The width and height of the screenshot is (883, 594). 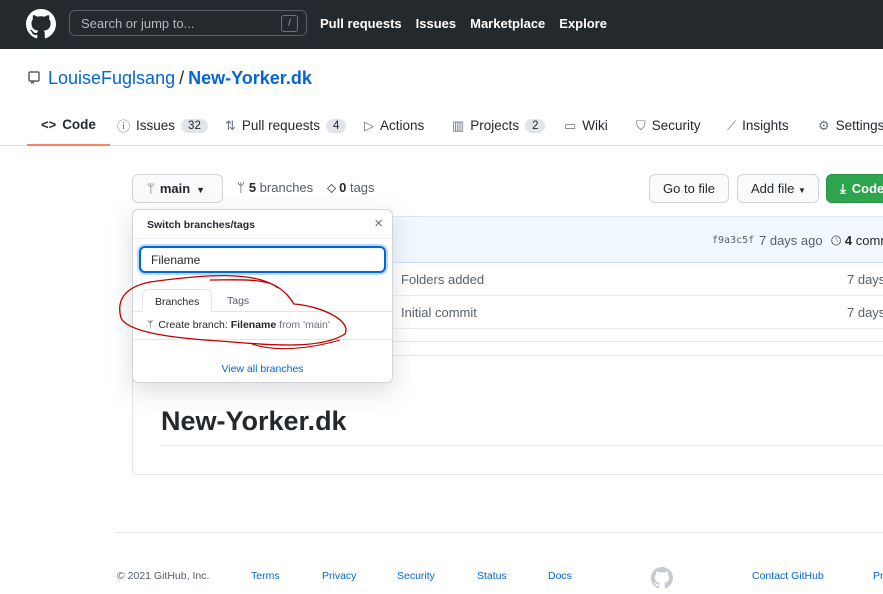 I want to click on tags-link: ⬦ 0 tags, so click(x=351, y=188).